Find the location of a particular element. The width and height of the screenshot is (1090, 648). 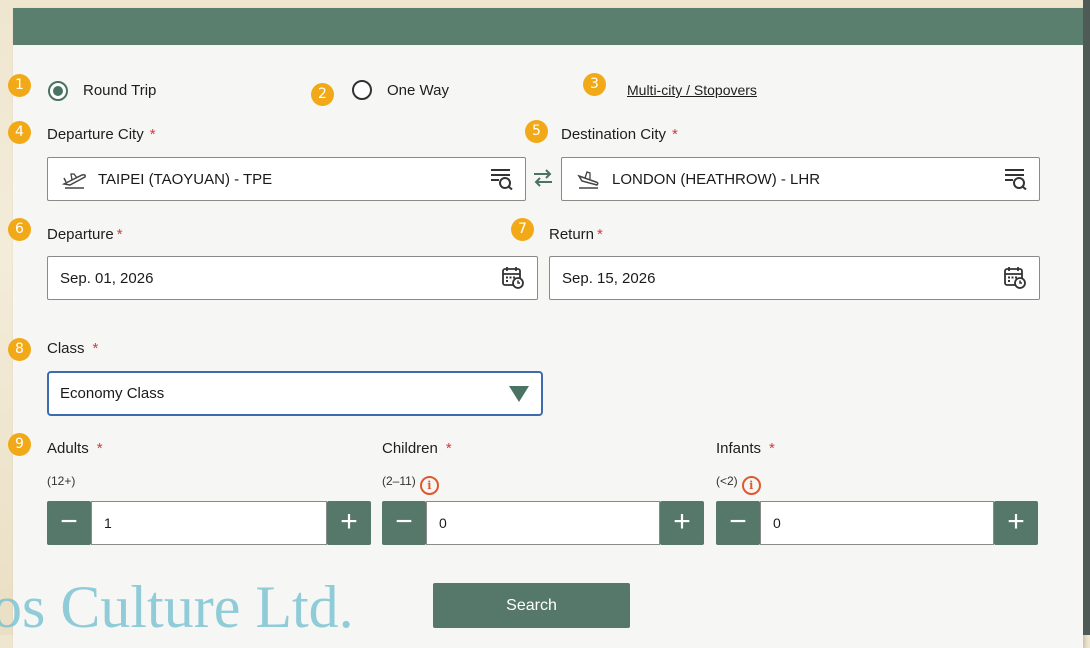

departure-date-field: Sep. 01, 2026 is located at coordinates (292, 278).